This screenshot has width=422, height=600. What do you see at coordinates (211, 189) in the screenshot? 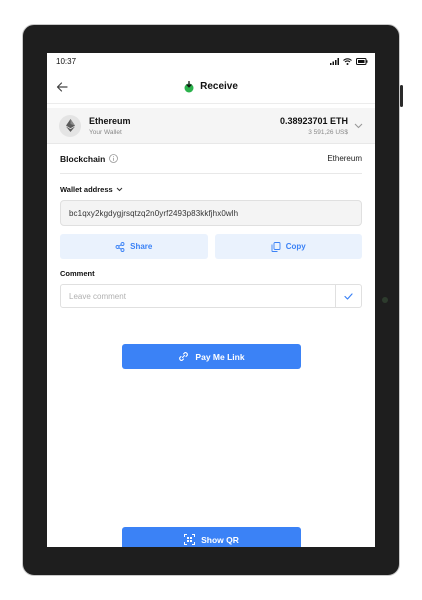
I see `wallet-address-dropdown: Wallet address` at bounding box center [211, 189].